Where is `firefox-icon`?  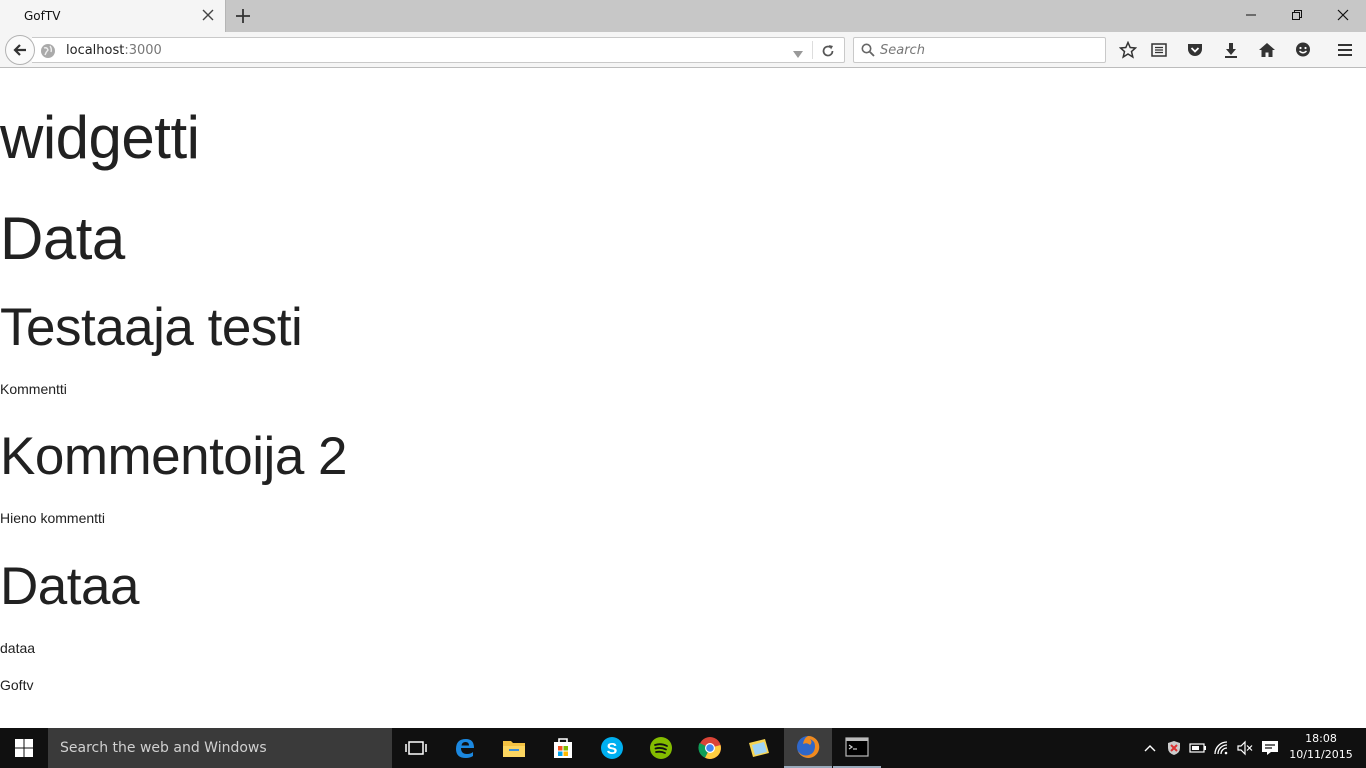 firefox-icon is located at coordinates (808, 748).